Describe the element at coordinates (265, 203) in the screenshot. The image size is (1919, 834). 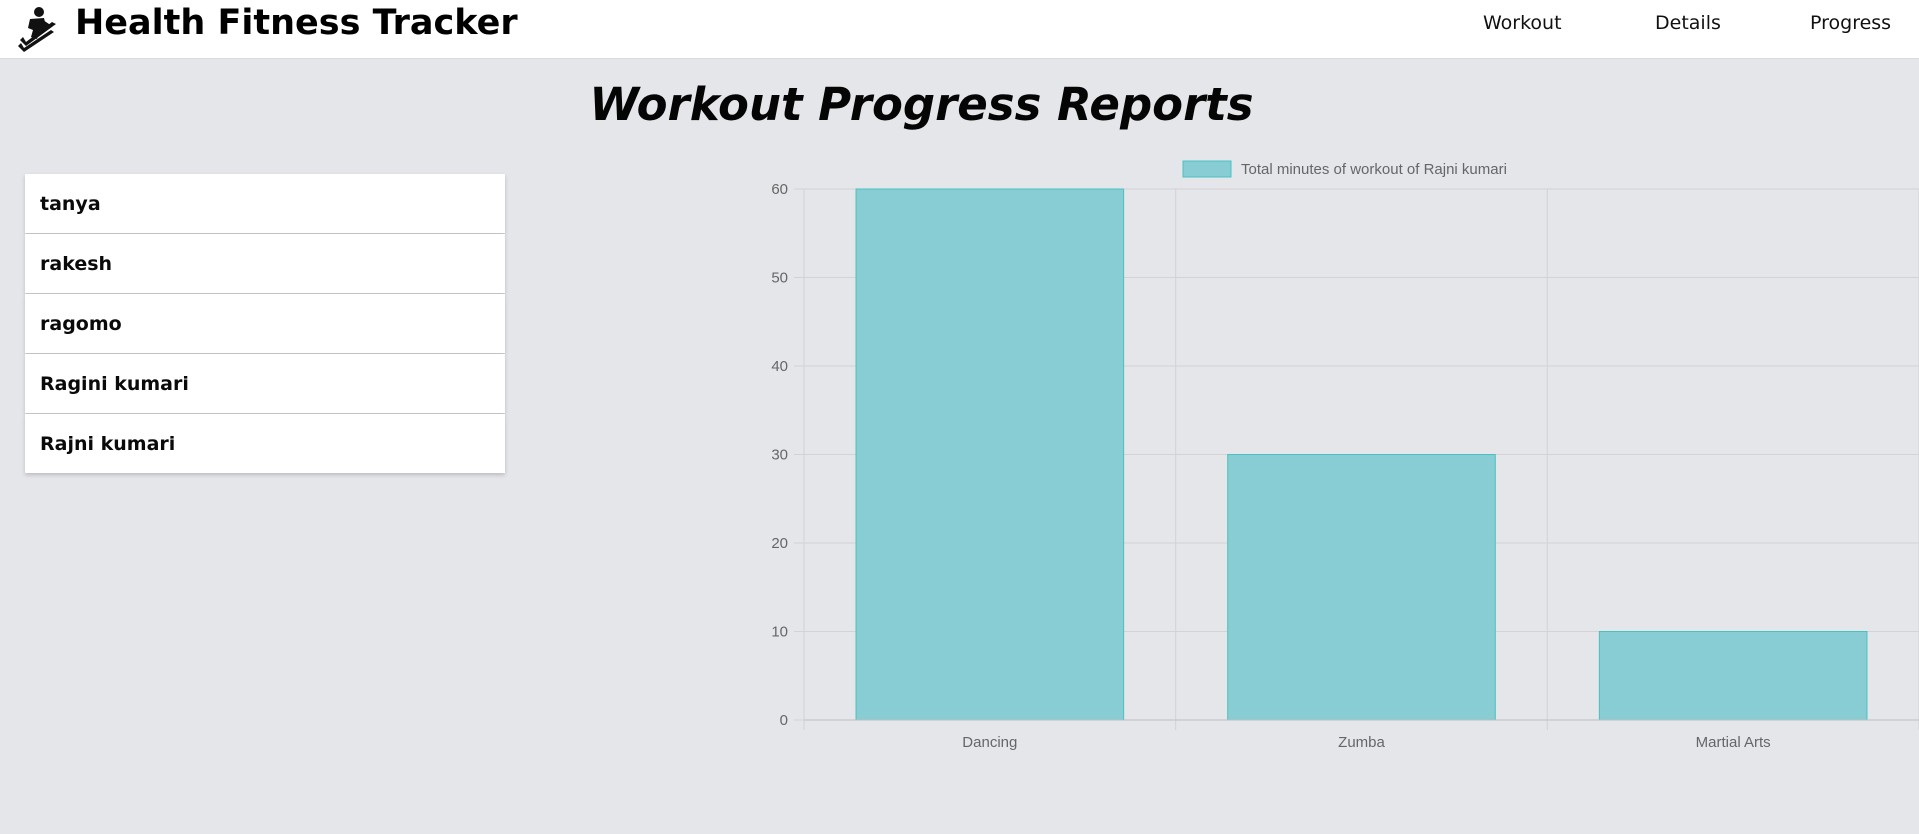
I see `user-item-tanya: tanya` at that location.